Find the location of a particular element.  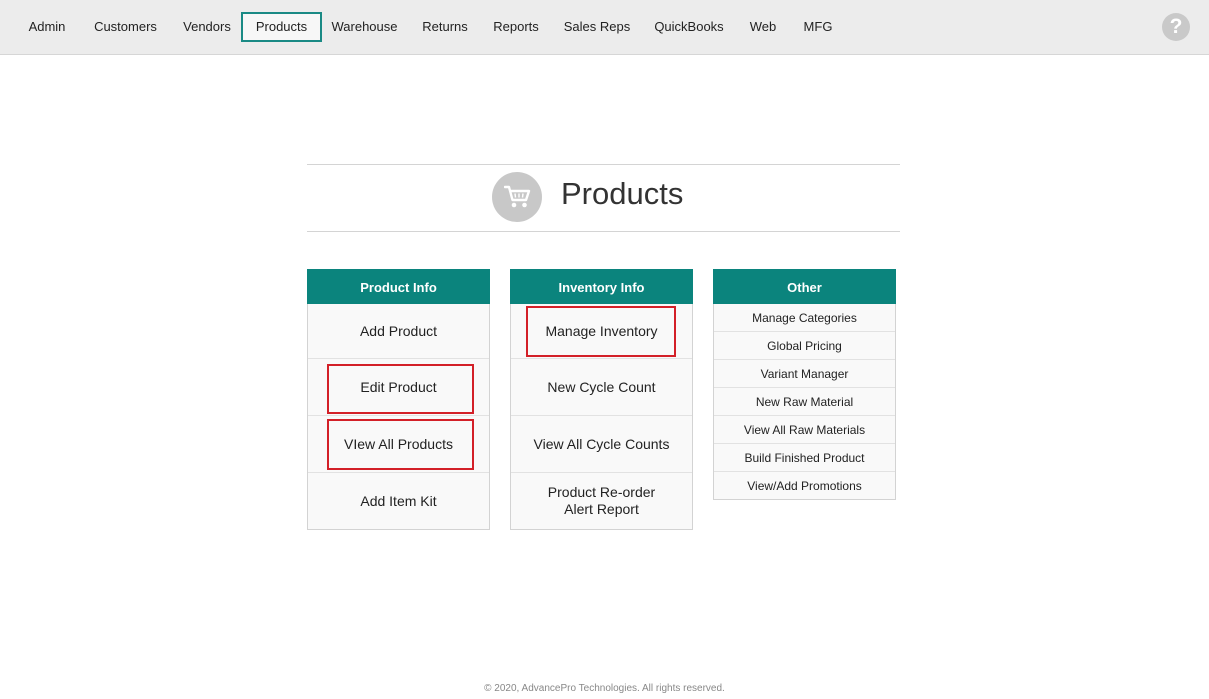

view-all-raw-materials-link: View All Raw Materials is located at coordinates (804, 429).